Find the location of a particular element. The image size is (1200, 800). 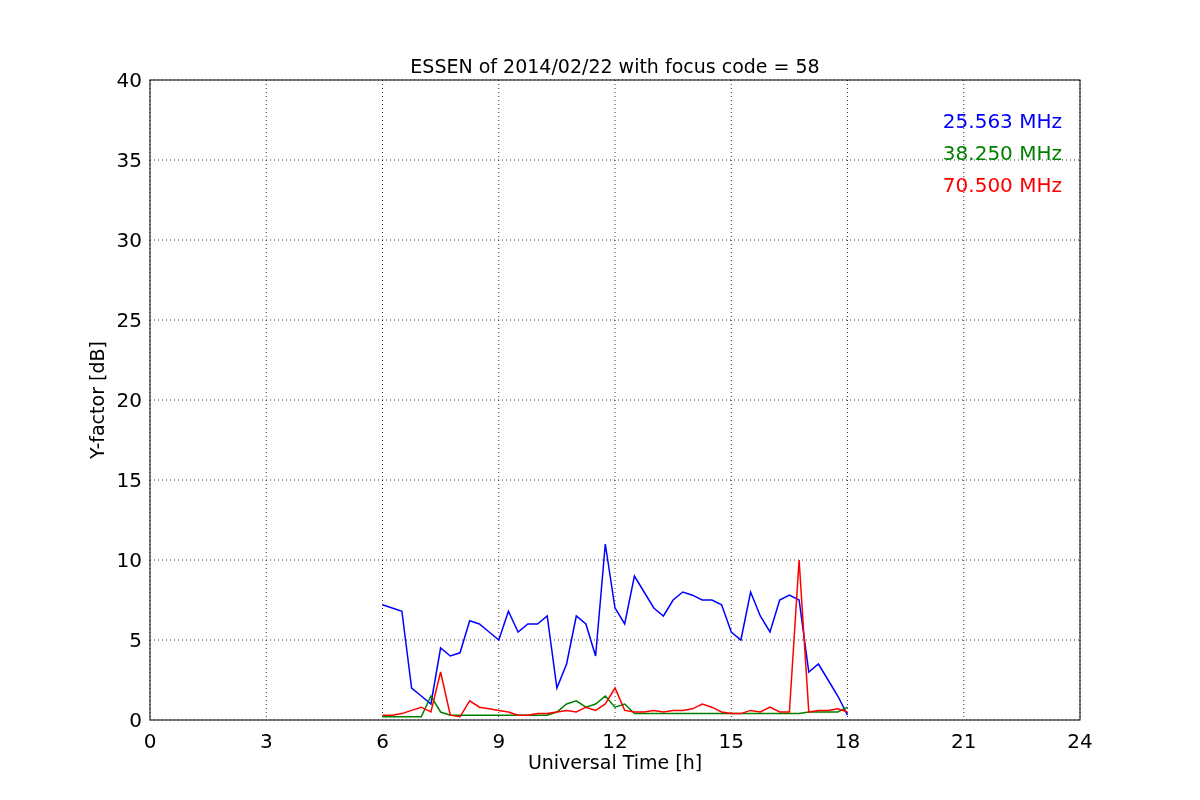

x-tick-label: 9 is located at coordinates (499, 741).